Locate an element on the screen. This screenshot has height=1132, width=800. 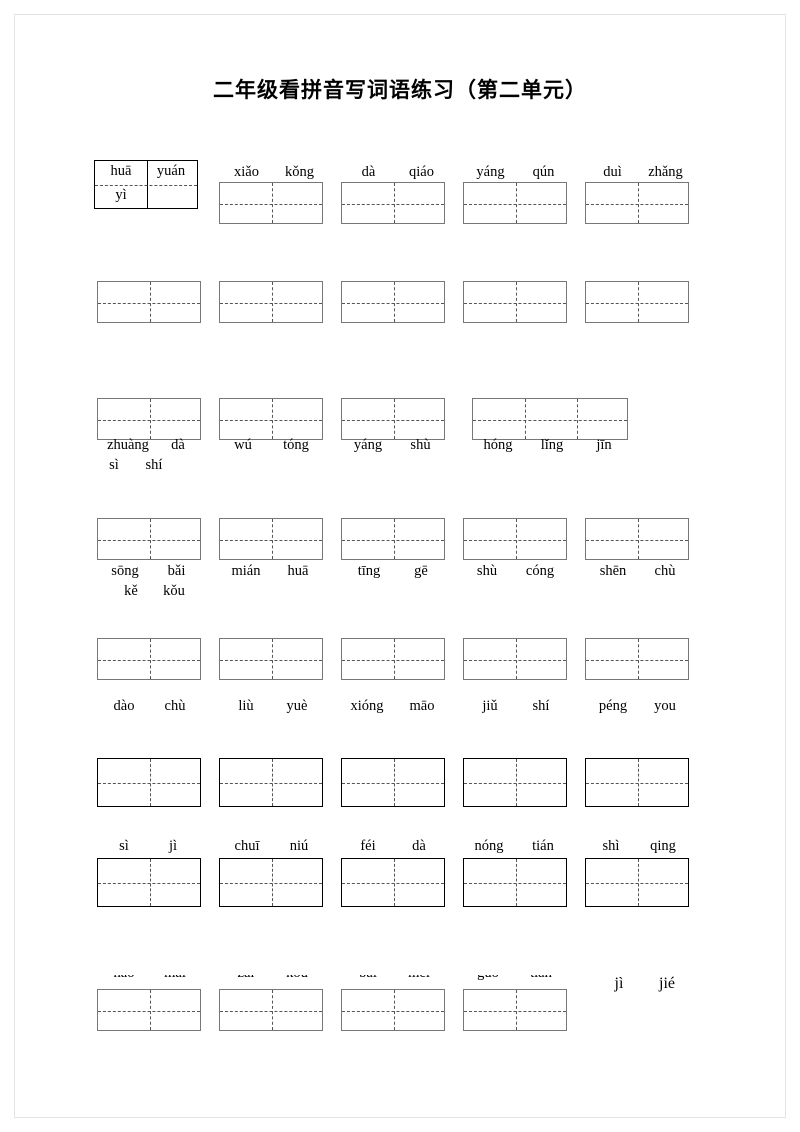
pinyin-syllable: tīng is located at coordinates (369, 571).